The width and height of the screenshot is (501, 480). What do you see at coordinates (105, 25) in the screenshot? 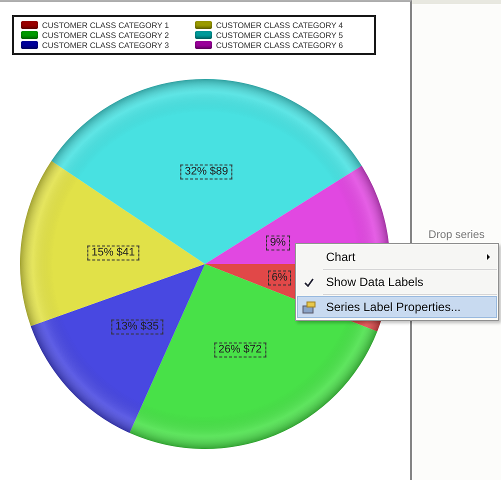
I see `legend-label: CUSTOMER CLASS CATEGORY 1` at bounding box center [105, 25].